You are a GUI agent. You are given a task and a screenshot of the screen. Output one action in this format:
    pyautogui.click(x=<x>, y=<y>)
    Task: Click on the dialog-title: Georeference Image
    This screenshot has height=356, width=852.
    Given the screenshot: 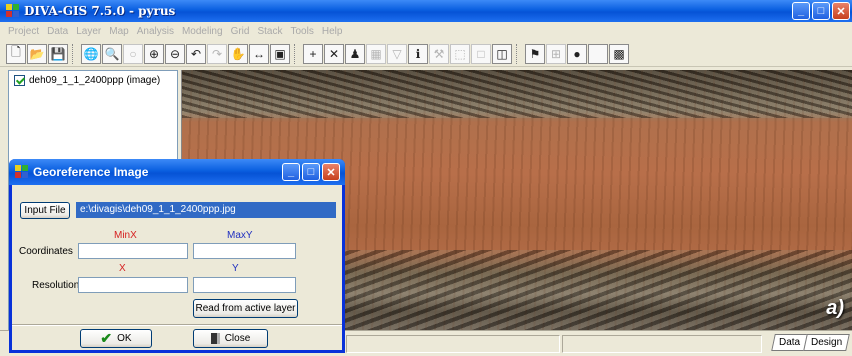 What is the action you would take?
    pyautogui.click(x=91, y=172)
    